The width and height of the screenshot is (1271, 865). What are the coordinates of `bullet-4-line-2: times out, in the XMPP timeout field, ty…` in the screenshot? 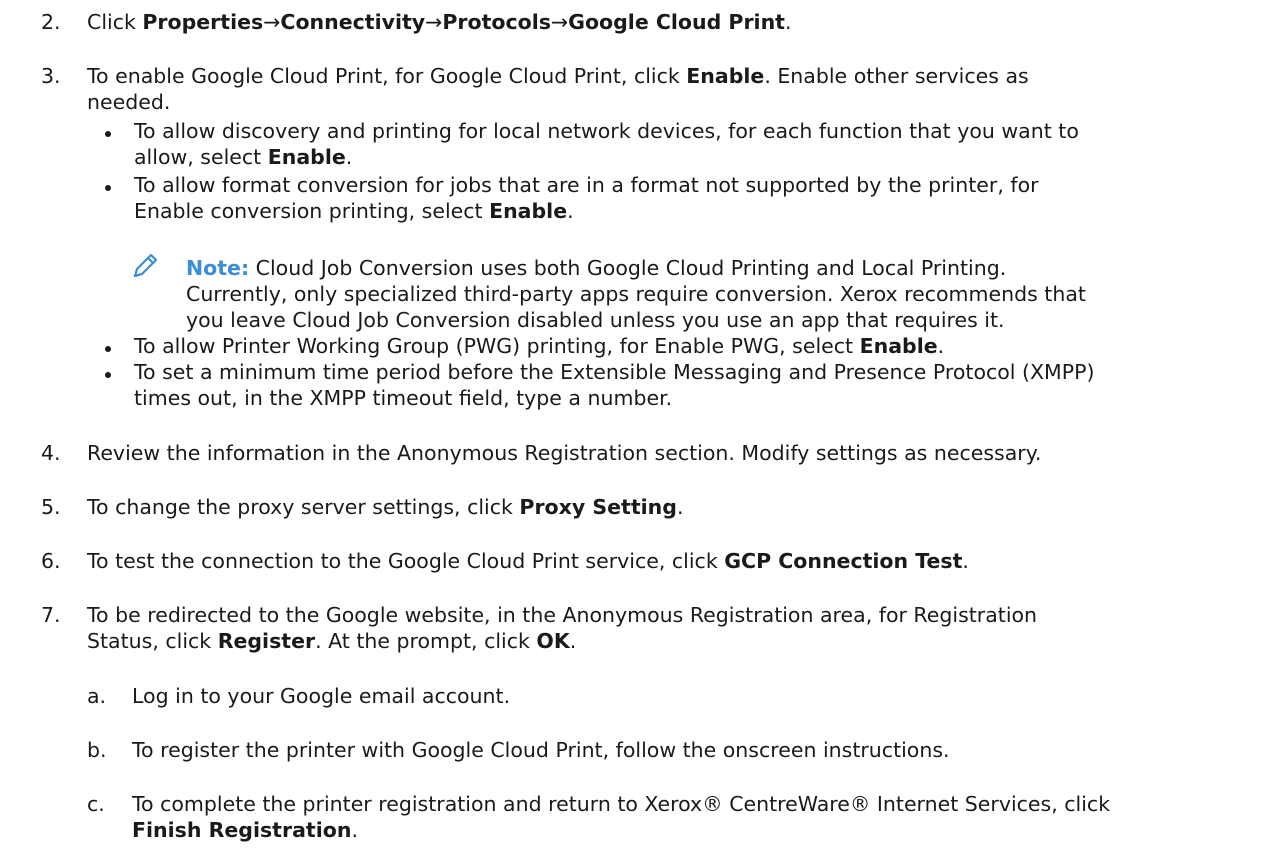 It's located at (403, 398).